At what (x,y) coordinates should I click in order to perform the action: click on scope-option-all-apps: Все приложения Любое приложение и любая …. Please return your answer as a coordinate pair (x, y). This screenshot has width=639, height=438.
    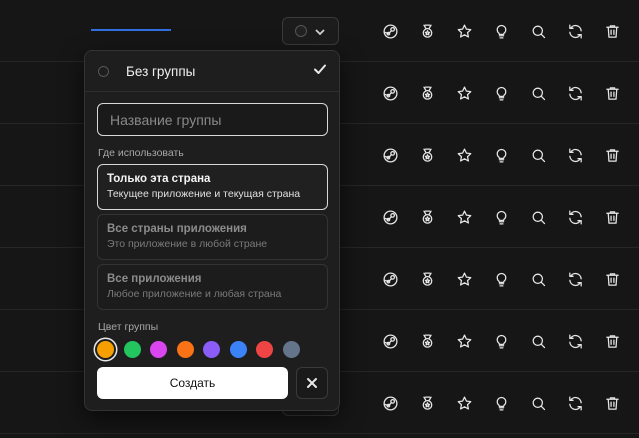
    Looking at the image, I should click on (212, 287).